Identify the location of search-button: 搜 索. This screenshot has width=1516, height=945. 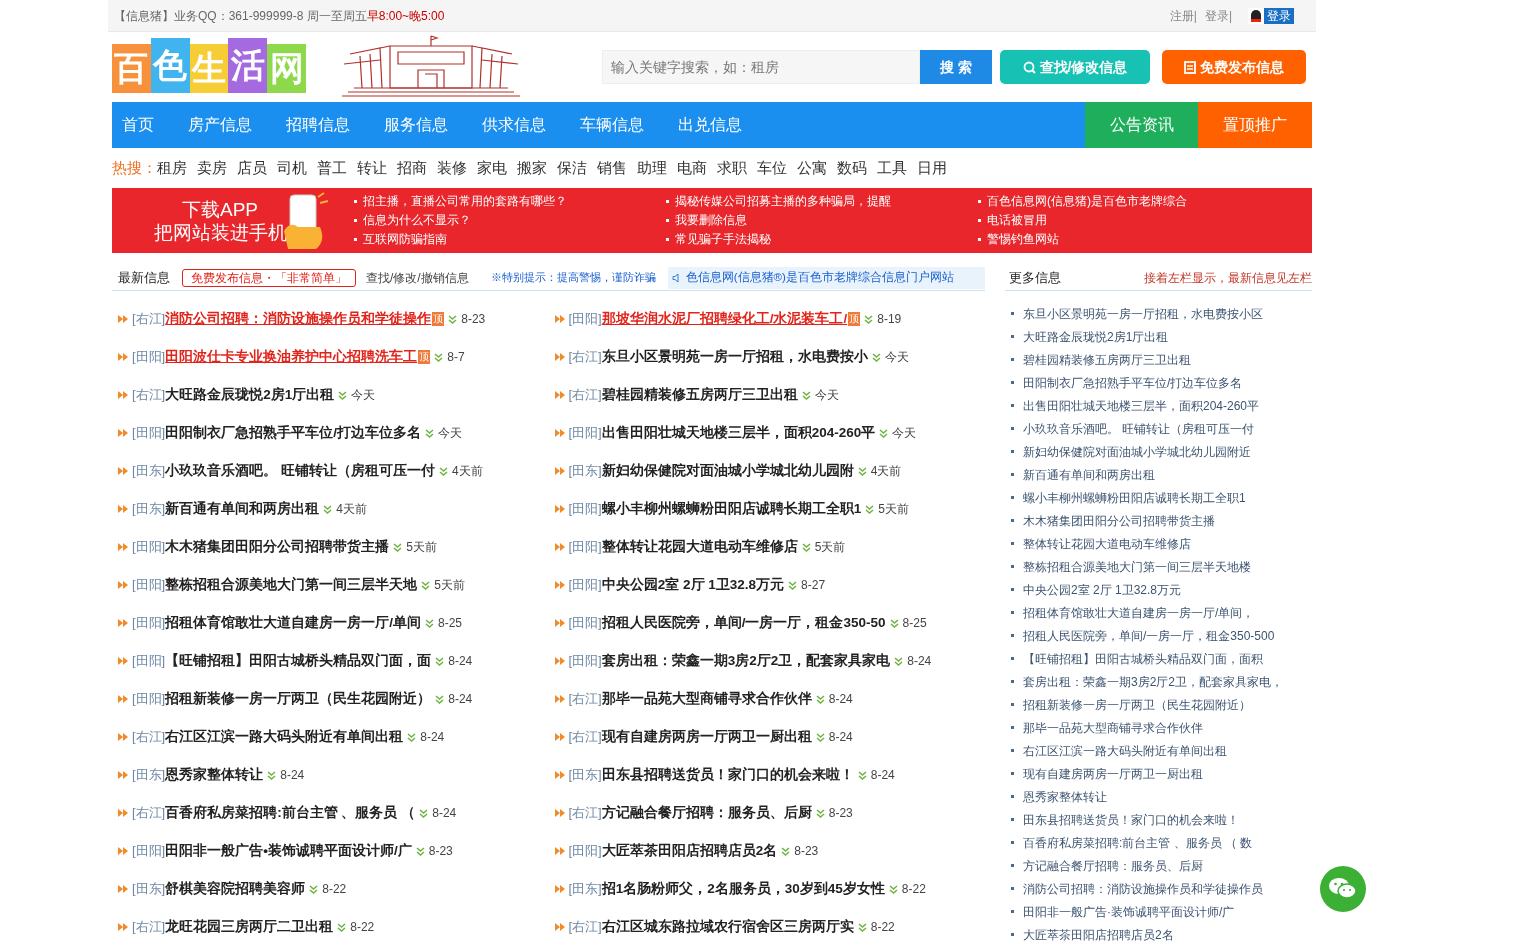
(956, 67).